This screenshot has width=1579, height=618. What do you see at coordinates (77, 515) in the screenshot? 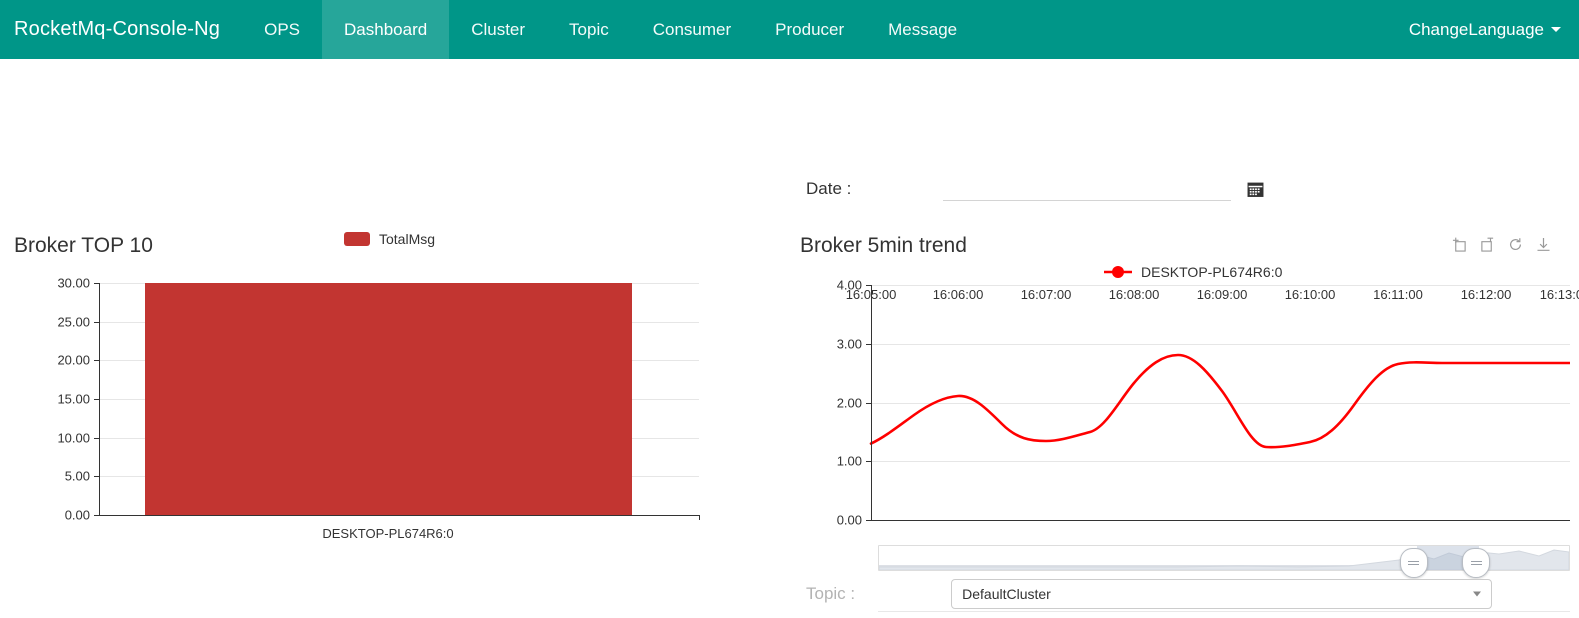
I see `y-tick-label: 0.00` at bounding box center [77, 515].